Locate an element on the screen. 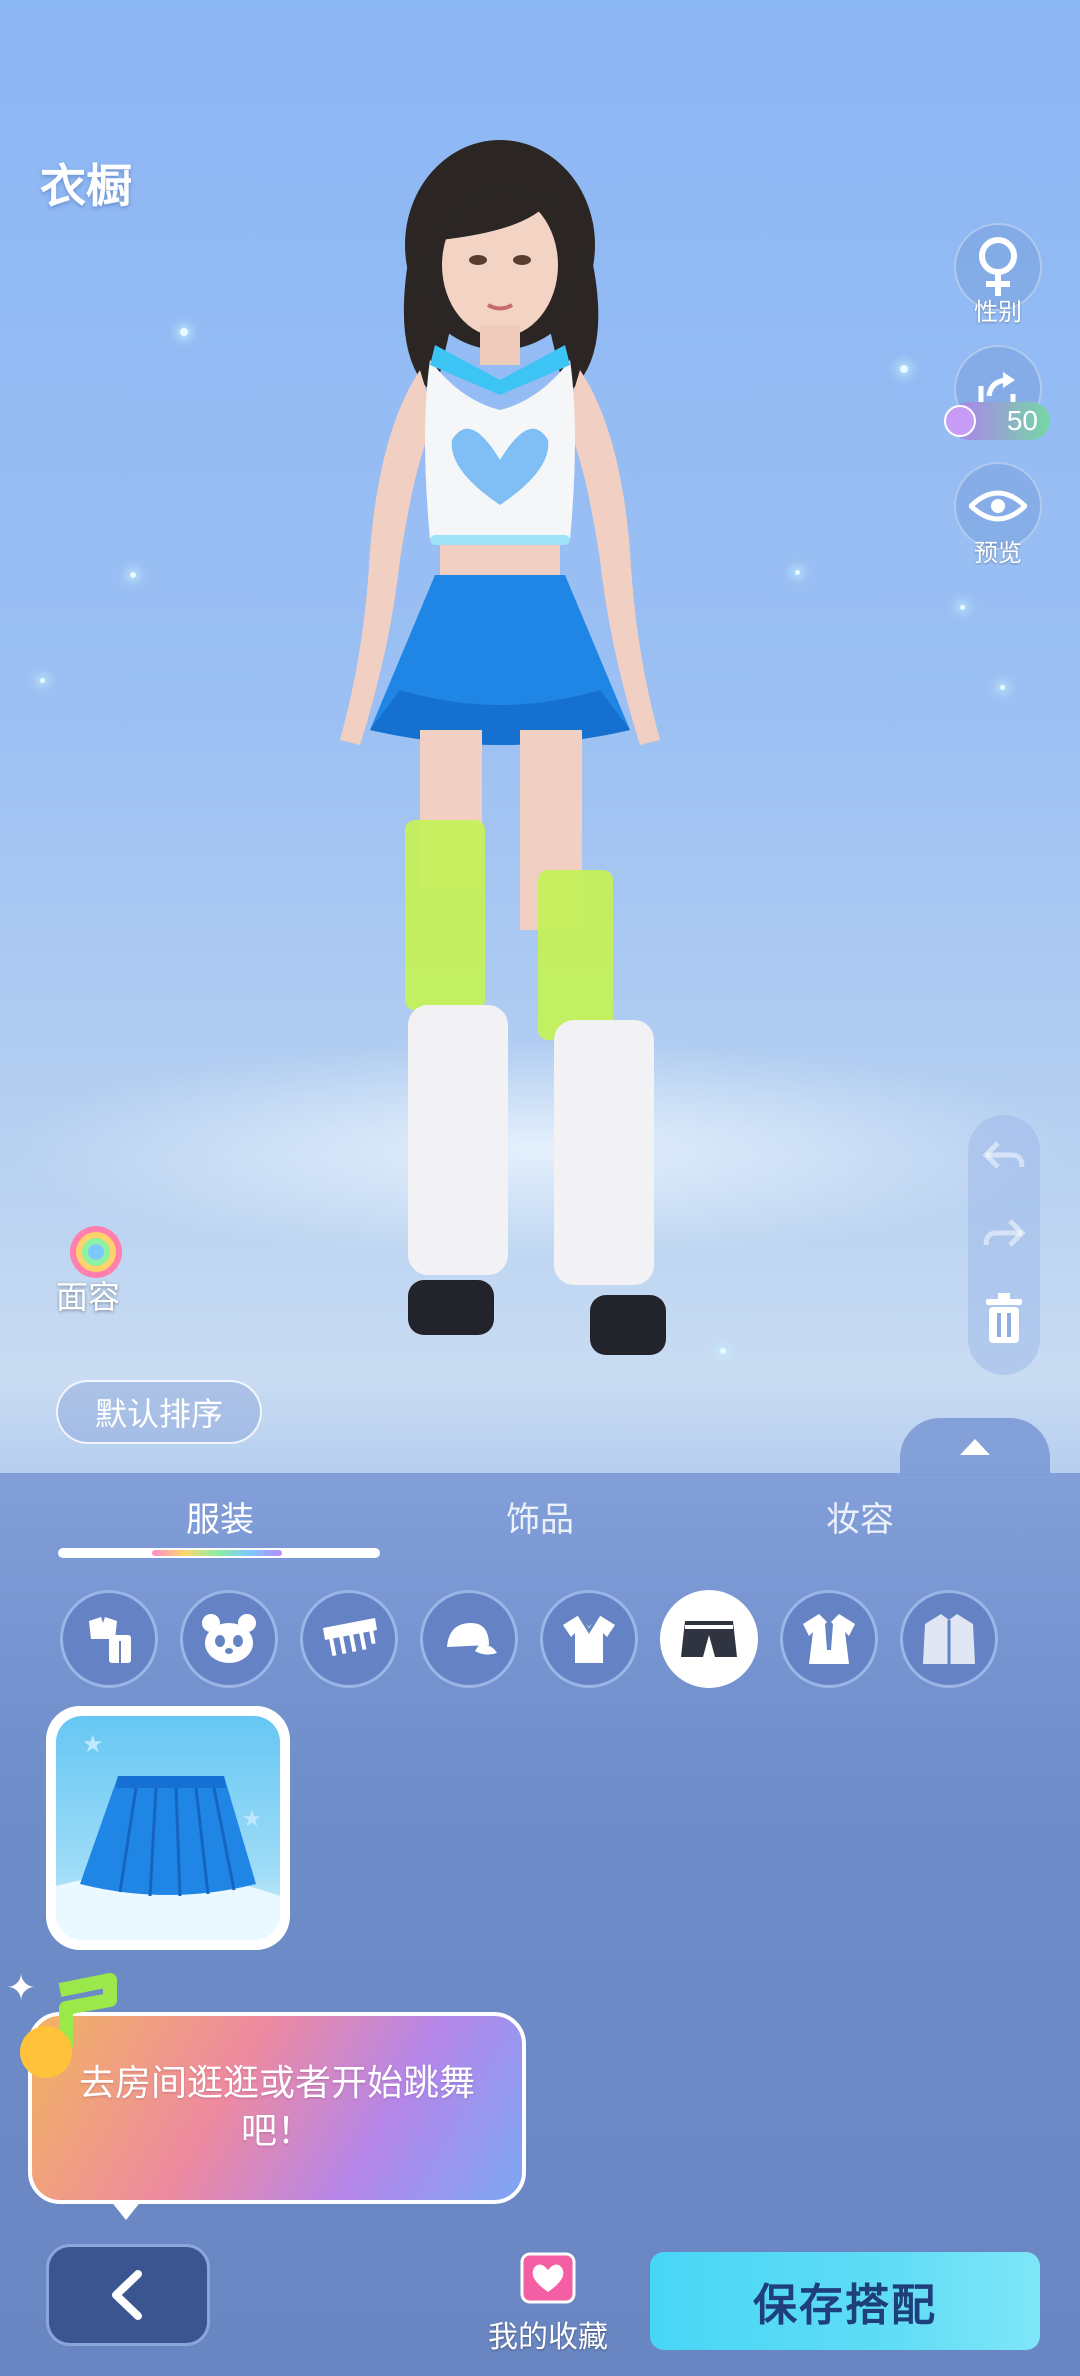 The width and height of the screenshot is (1080, 2376). face-rainbow-icon is located at coordinates (96, 1250).